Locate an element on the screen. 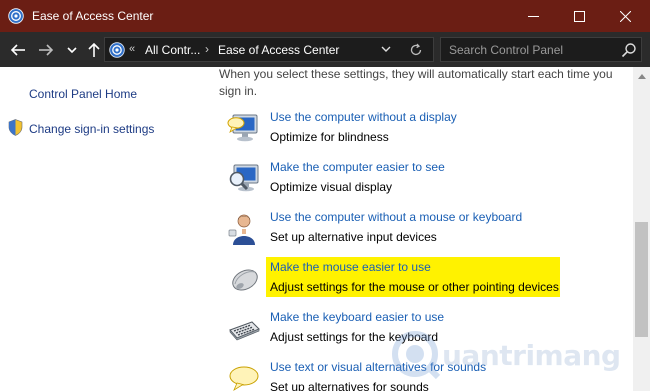 Image resolution: width=650 pixels, height=391 pixels. speech-bubble-icon is located at coordinates (244, 378).